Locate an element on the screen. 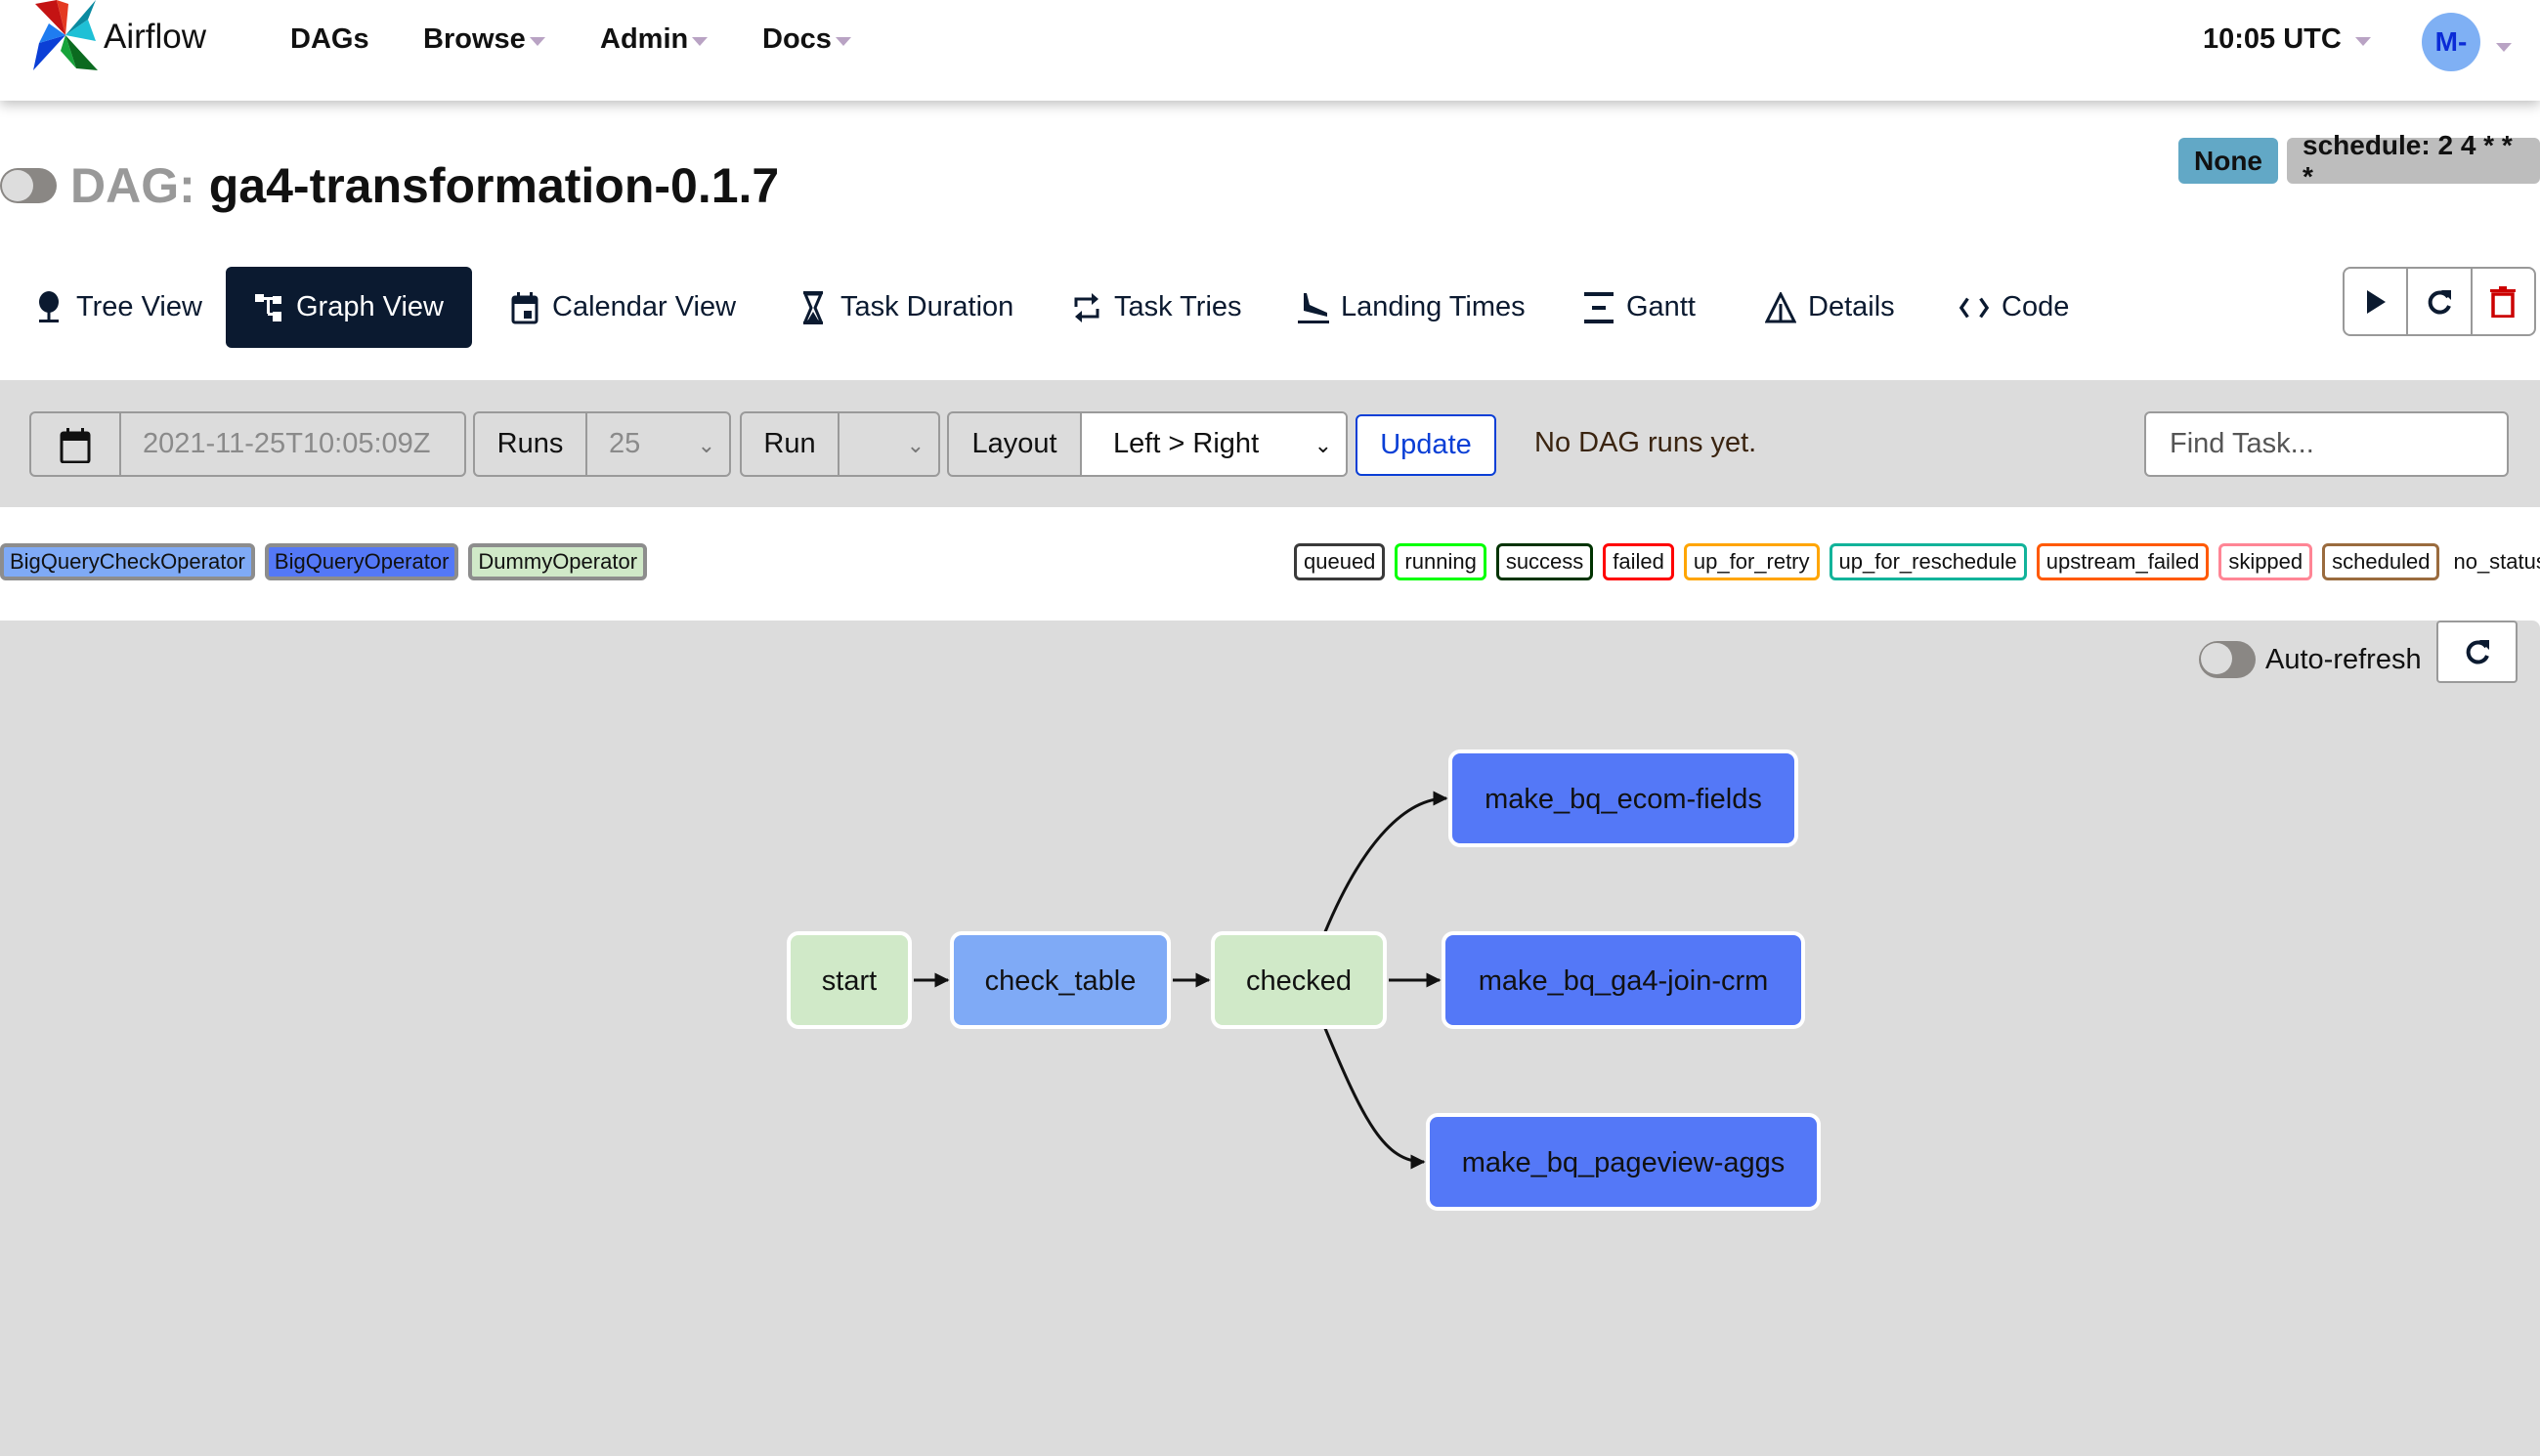 This screenshot has height=1456, width=2540. operator-label: DummyOperator is located at coordinates (558, 561).